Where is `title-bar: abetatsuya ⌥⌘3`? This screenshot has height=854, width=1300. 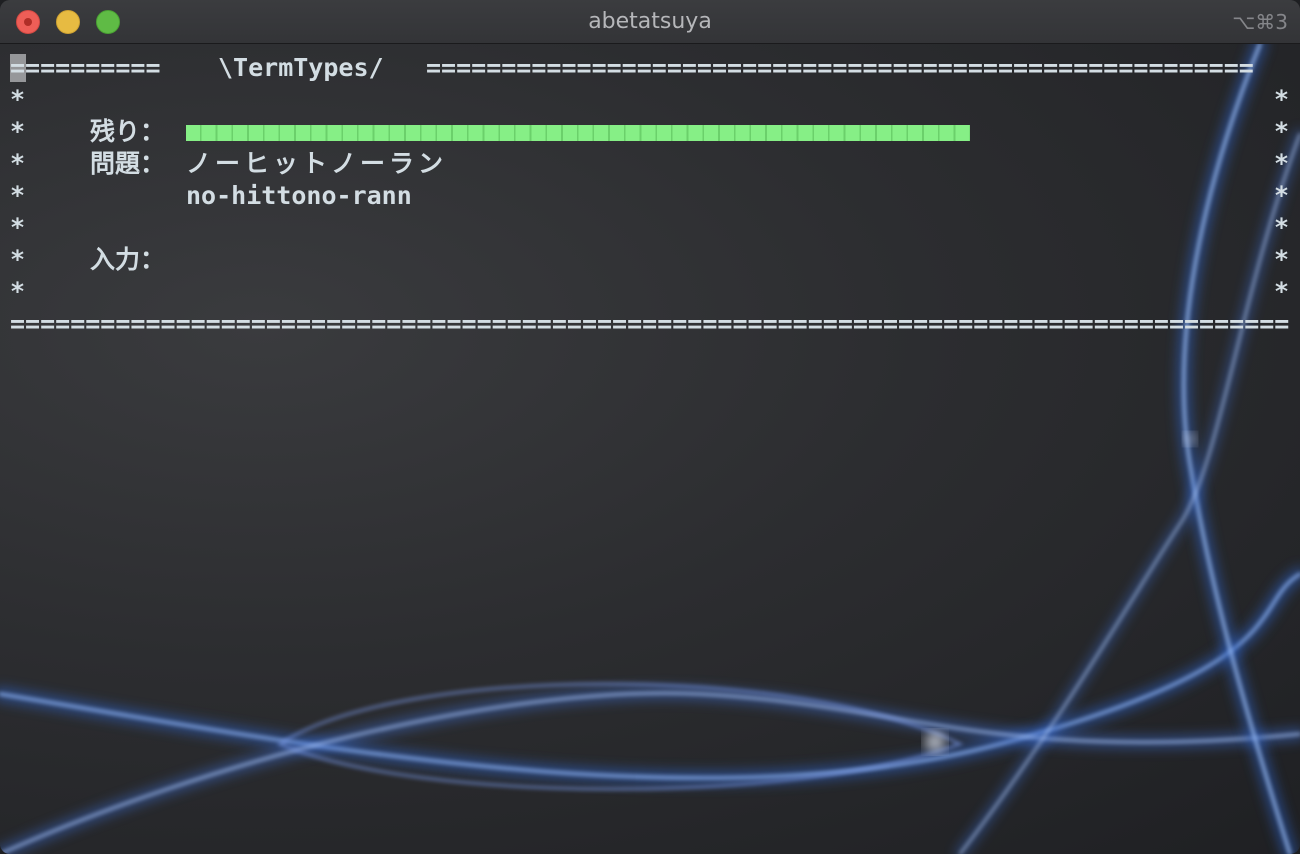 title-bar: abetatsuya ⌥⌘3 is located at coordinates (650, 22).